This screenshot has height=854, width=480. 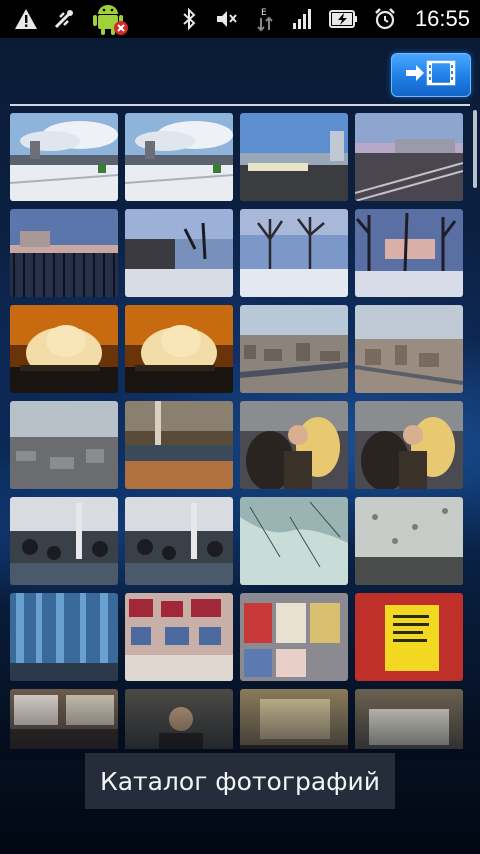 What do you see at coordinates (110, 19) in the screenshot?
I see `android-app-icon` at bounding box center [110, 19].